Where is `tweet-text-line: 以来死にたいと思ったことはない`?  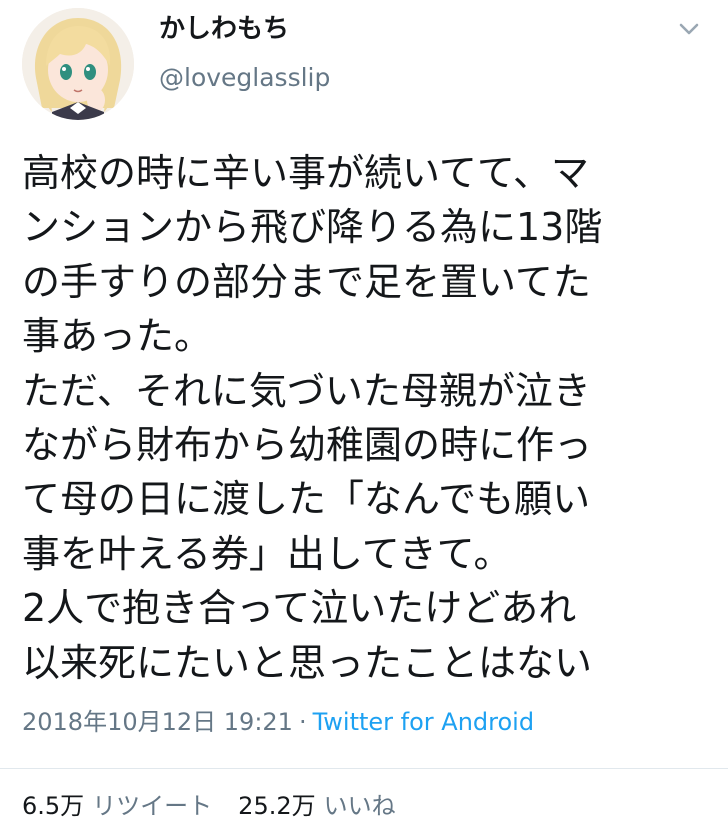
tweet-text-line: 以来死にたいと思ったことはない is located at coordinates (307, 662).